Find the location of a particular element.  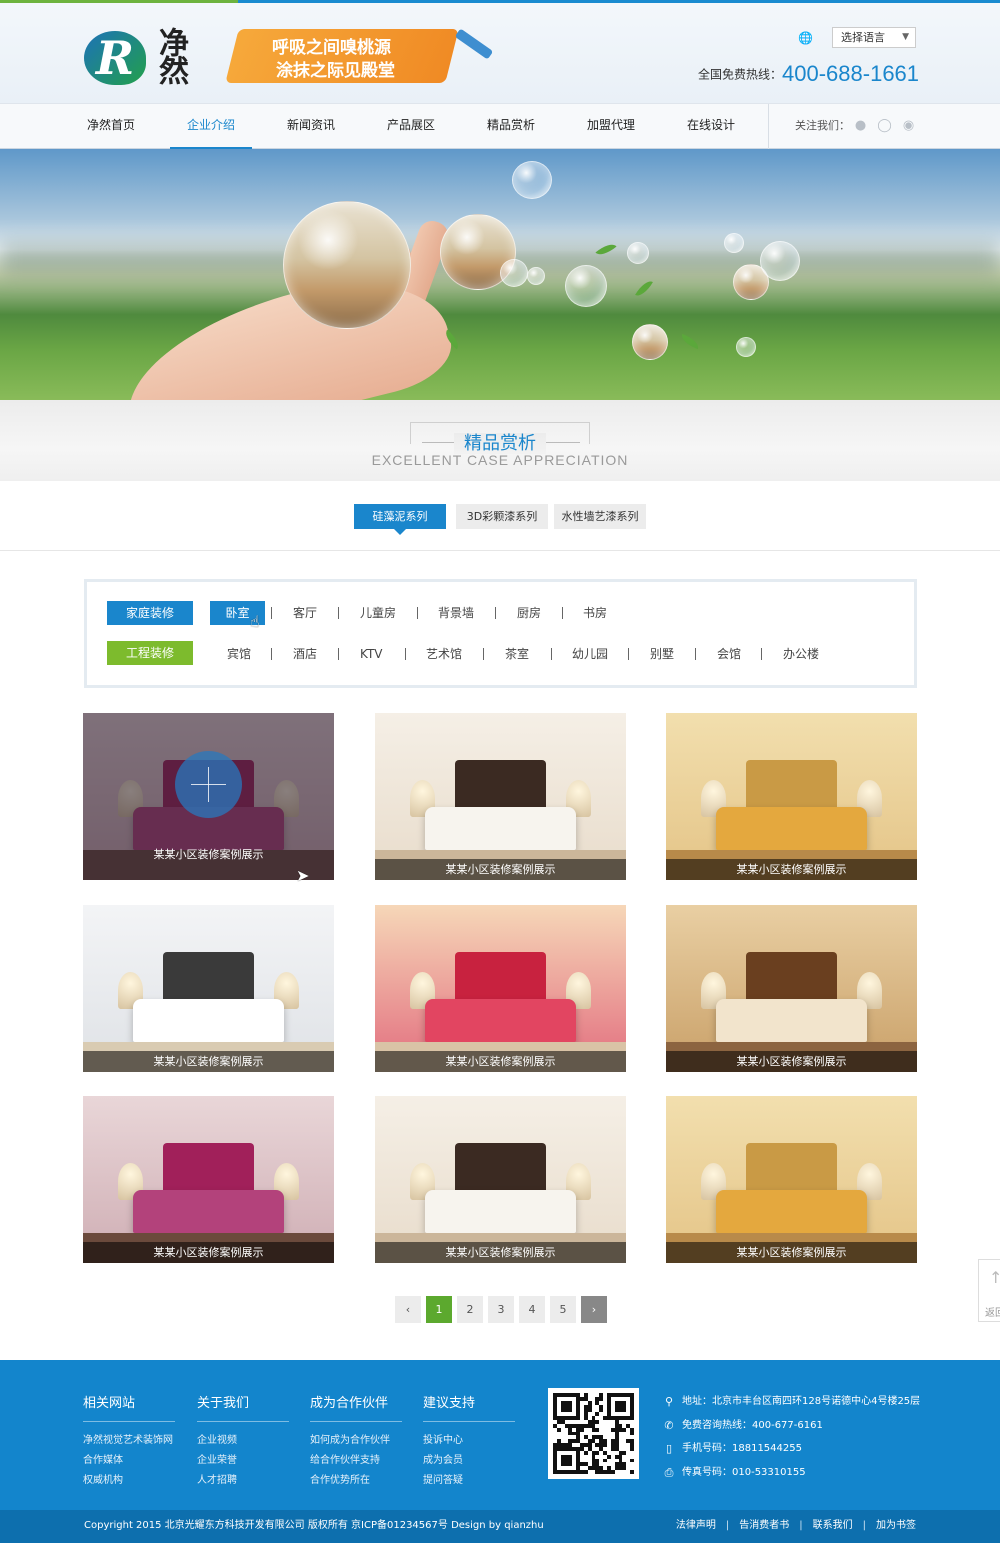

tab-water-paint: 水性墙艺漆系列 is located at coordinates (600, 516).